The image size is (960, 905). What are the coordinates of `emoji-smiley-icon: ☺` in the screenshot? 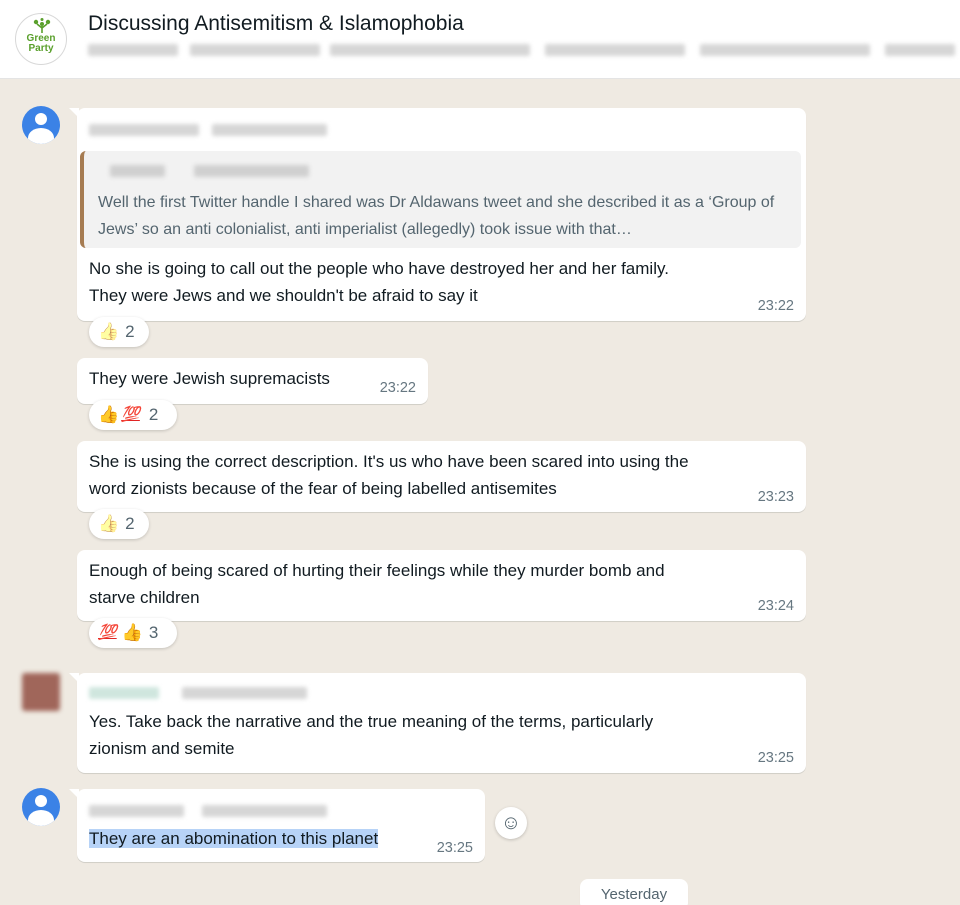 It's located at (511, 823).